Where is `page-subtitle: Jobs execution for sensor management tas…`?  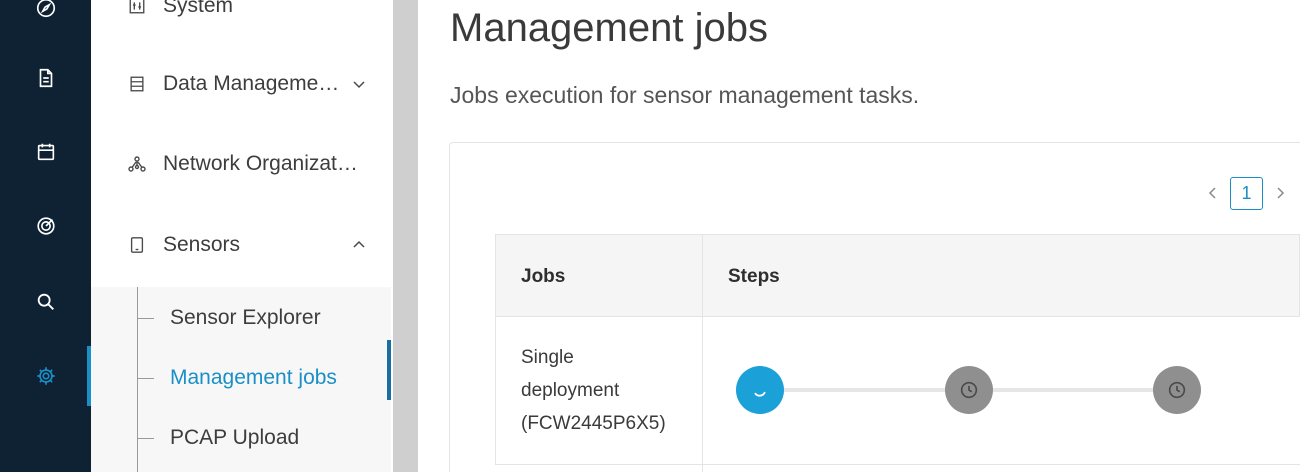 page-subtitle: Jobs execution for sensor management tas… is located at coordinates (685, 95).